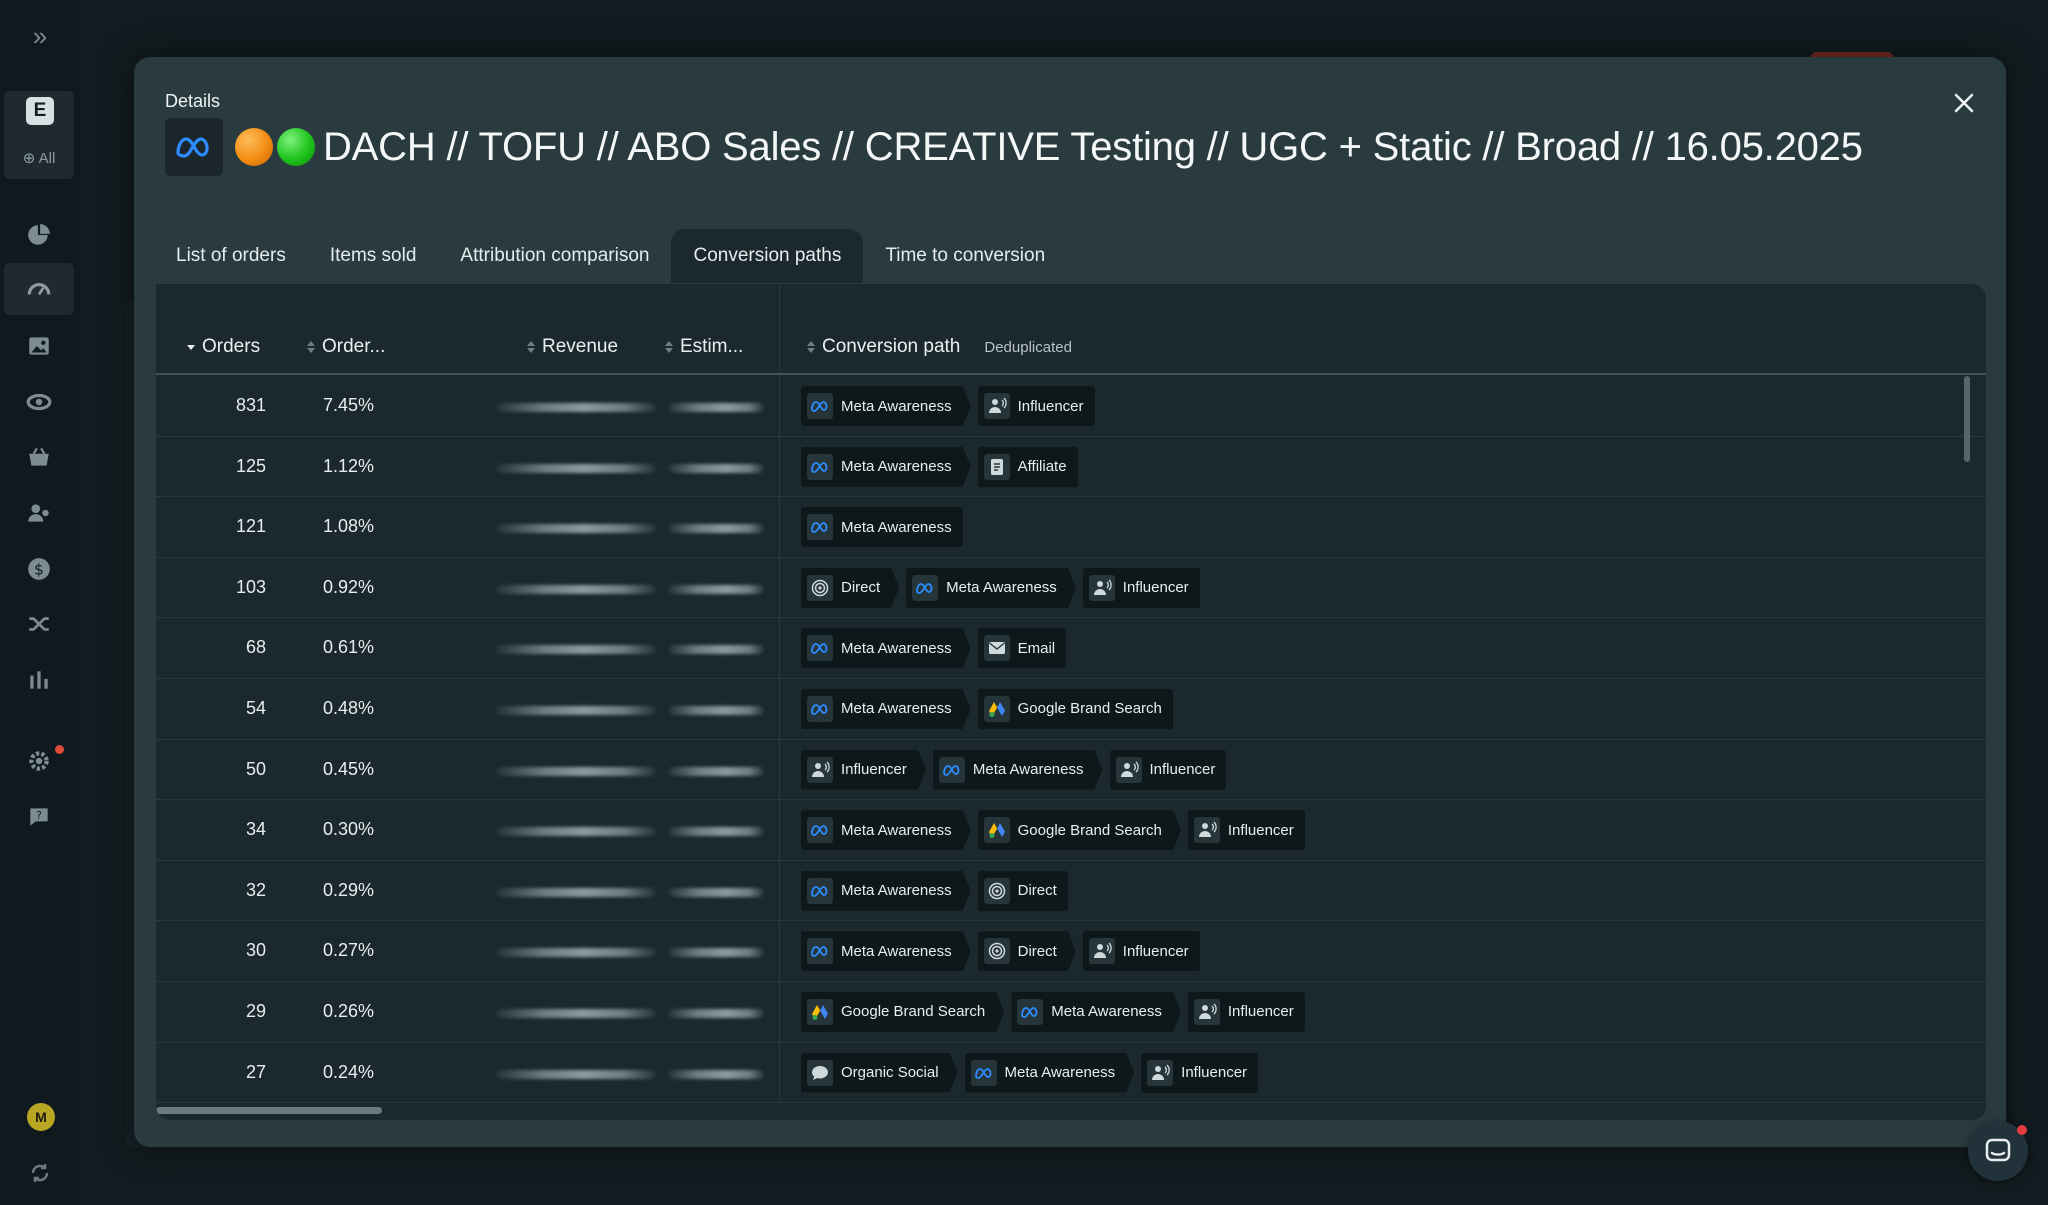 This screenshot has height=1205, width=2048. Describe the element at coordinates (39, 680) in the screenshot. I see `bar-chart-icon` at that location.